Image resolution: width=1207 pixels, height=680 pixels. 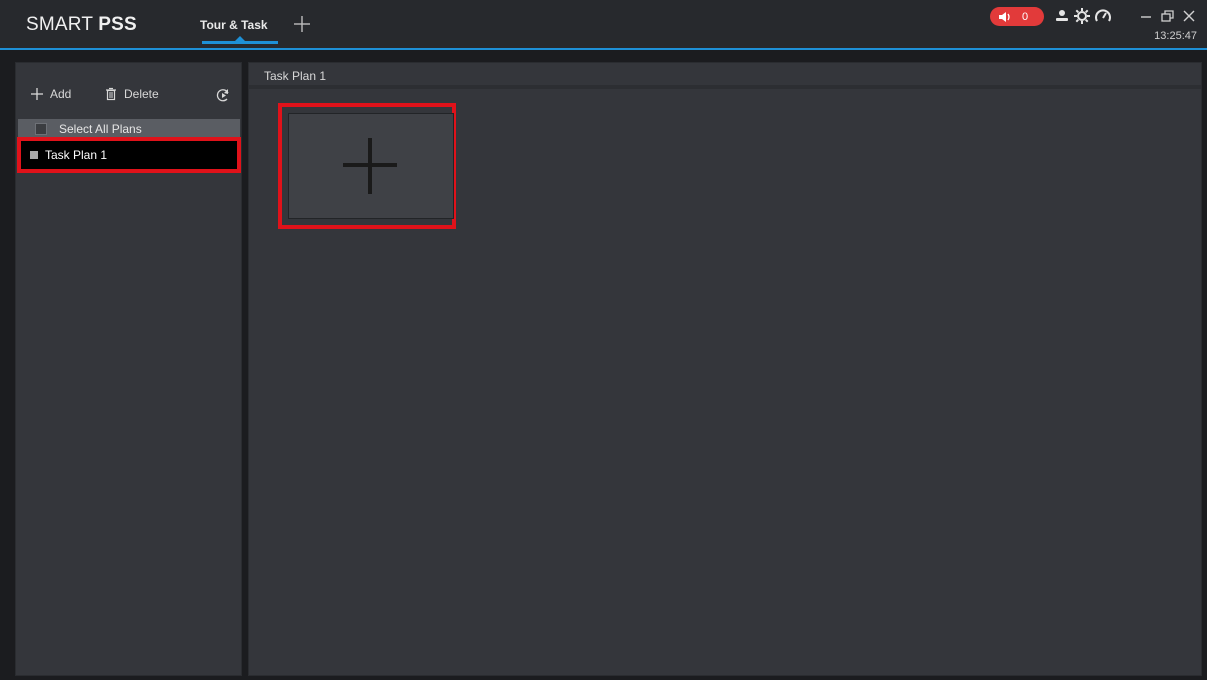 I want to click on add-plan-label: Add, so click(x=61, y=94).